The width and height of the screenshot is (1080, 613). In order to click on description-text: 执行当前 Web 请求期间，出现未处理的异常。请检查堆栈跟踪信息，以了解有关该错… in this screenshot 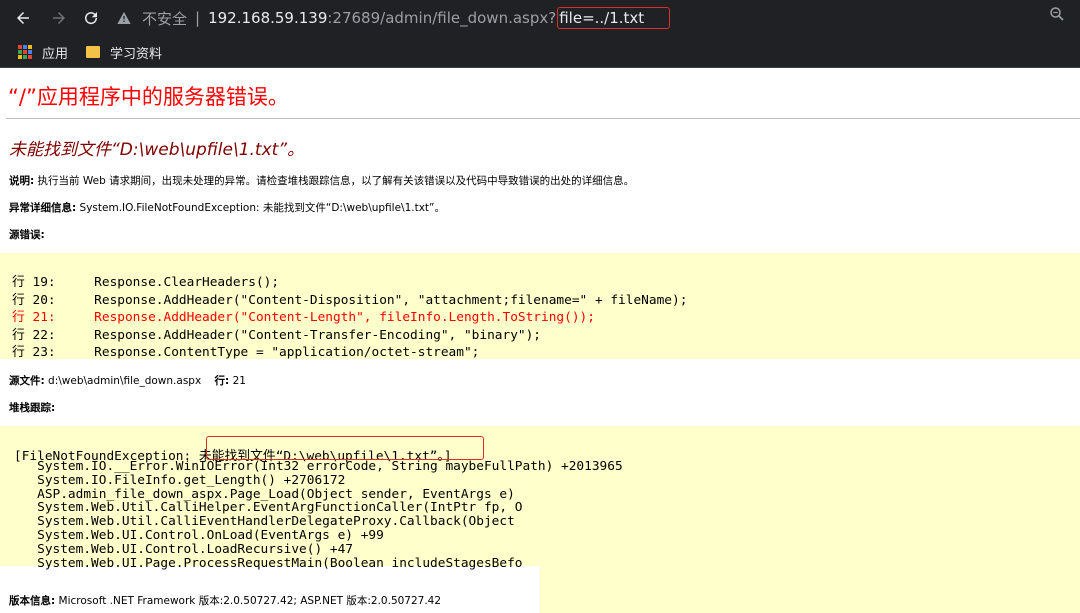, I will do `click(334, 181)`.